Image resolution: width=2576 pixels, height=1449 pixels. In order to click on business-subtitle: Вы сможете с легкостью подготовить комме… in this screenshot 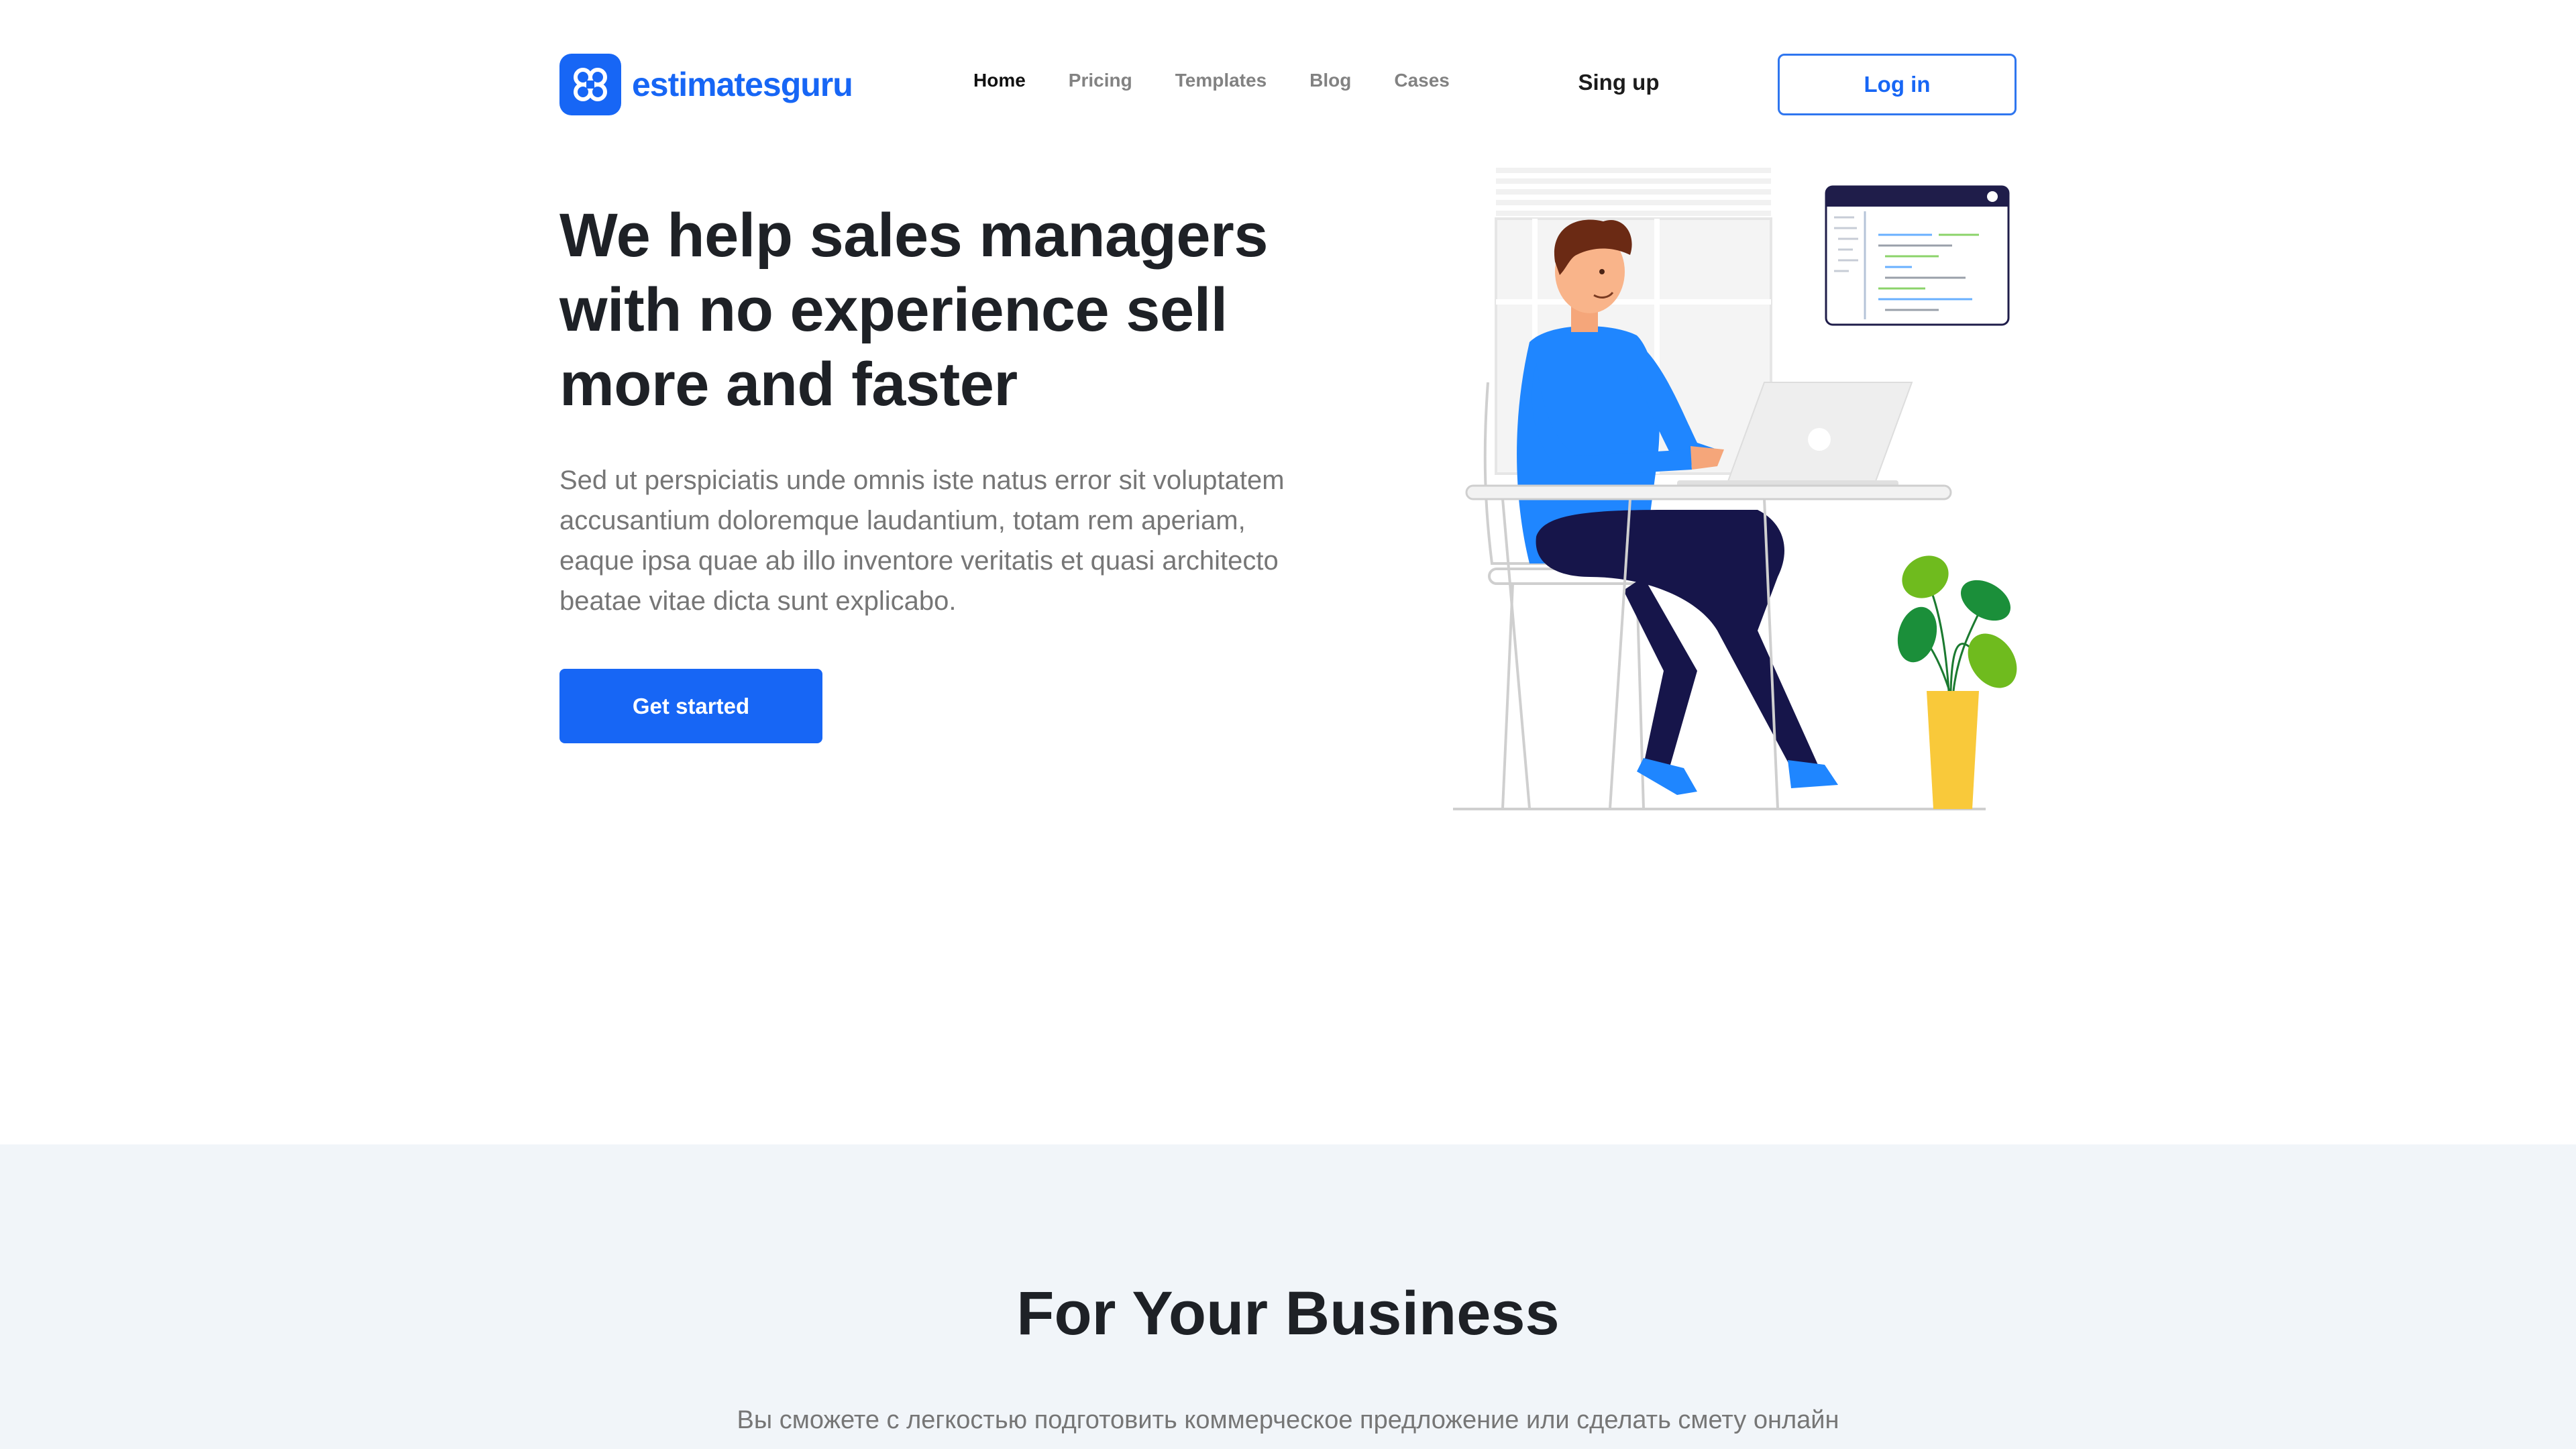, I will do `click(1288, 1420)`.